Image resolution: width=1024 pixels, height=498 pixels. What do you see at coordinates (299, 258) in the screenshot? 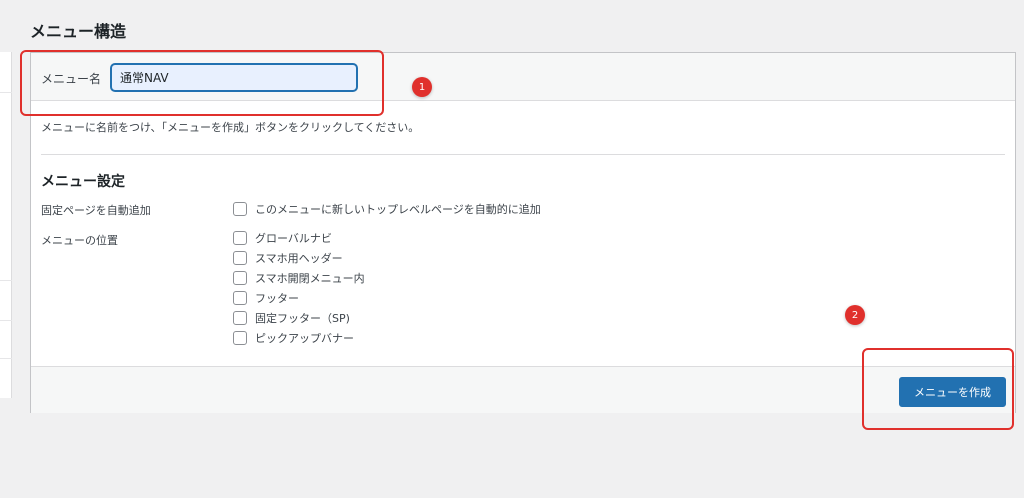
I see `location-option-label: スマホ用ヘッダー` at bounding box center [299, 258].